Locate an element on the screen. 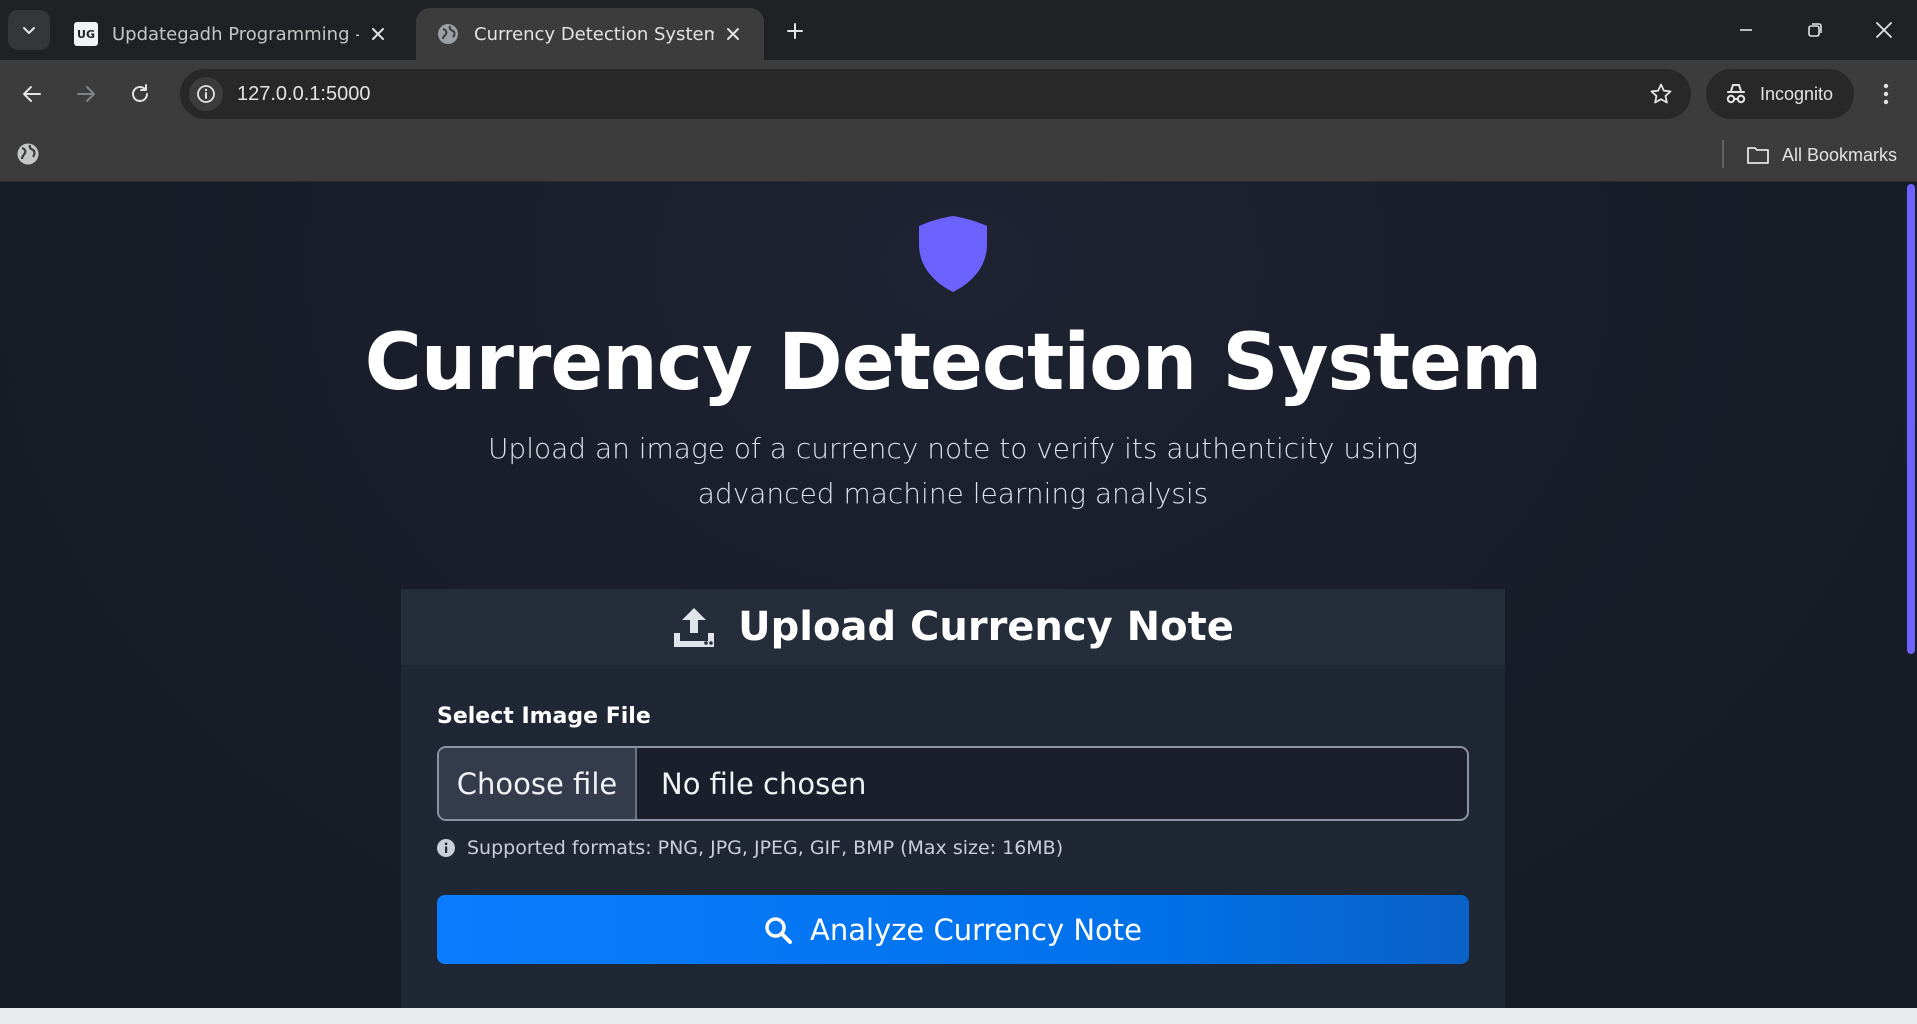 The image size is (1917, 1024). reload-icon is located at coordinates (140, 93).